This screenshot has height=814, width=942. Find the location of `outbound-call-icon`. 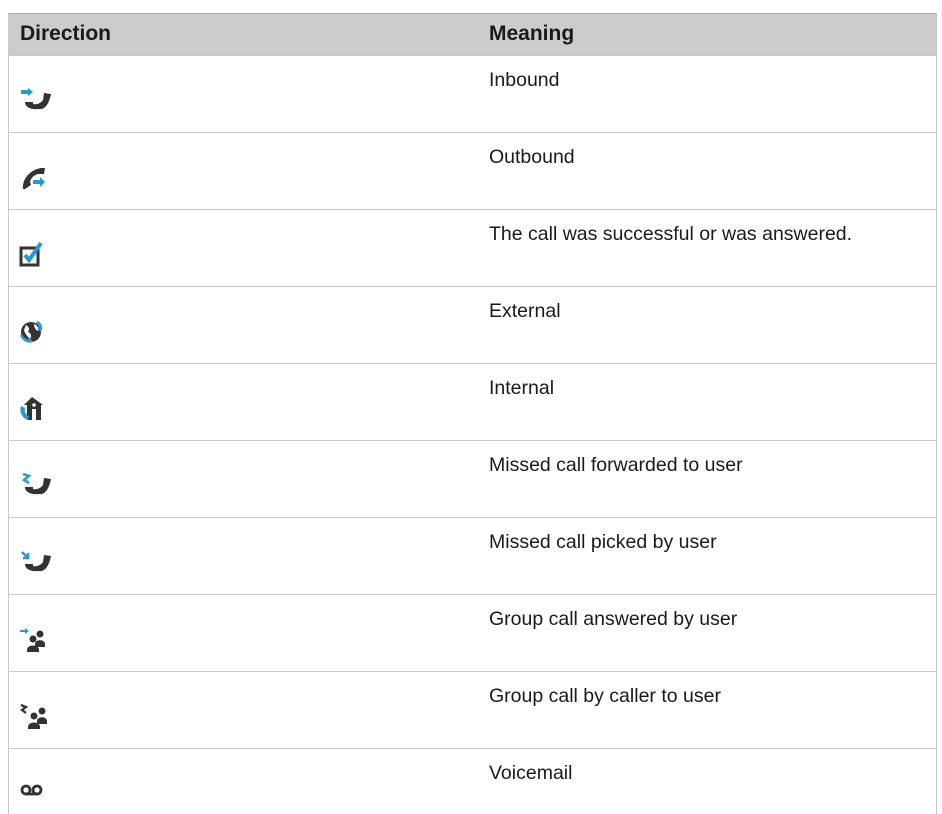

outbound-call-icon is located at coordinates (33, 178).